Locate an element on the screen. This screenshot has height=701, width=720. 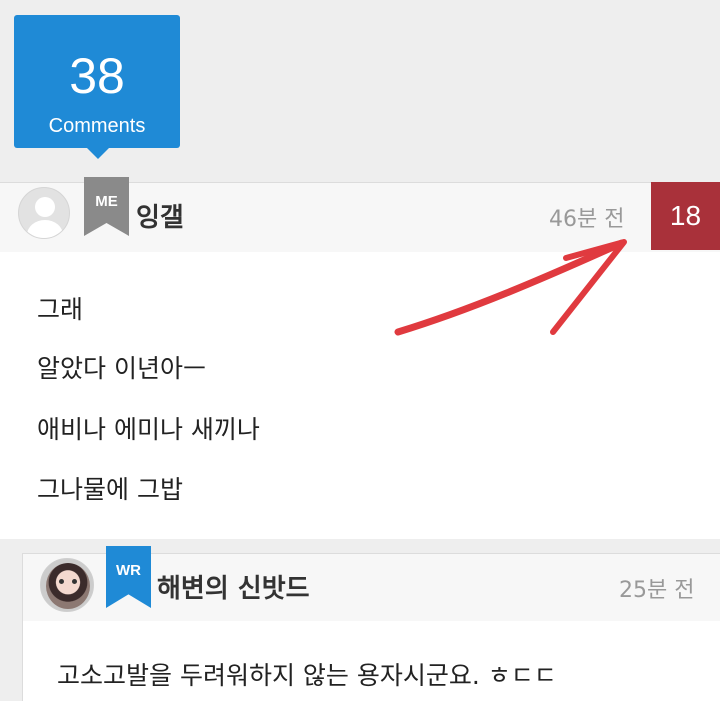
comment-author: 잉갤 is located at coordinates (160, 215).